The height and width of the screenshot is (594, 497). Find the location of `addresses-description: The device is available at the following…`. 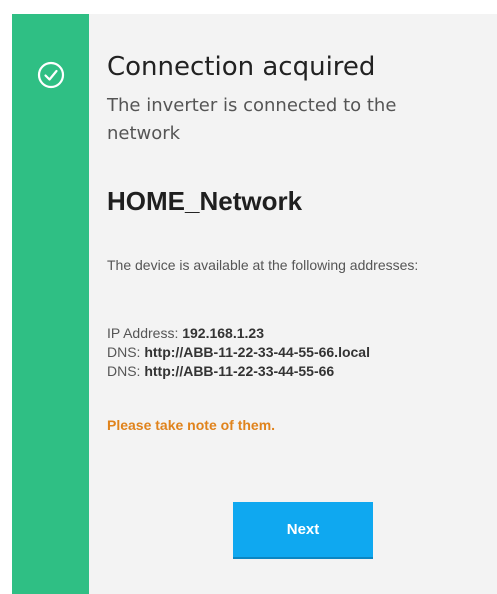

addresses-description: The device is available at the following… is located at coordinates (263, 265).